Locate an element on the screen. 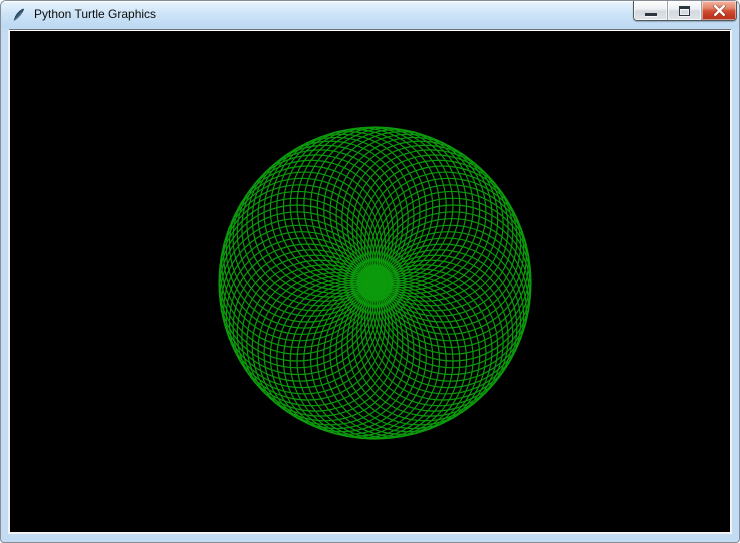  minimize-button is located at coordinates (651, 10).